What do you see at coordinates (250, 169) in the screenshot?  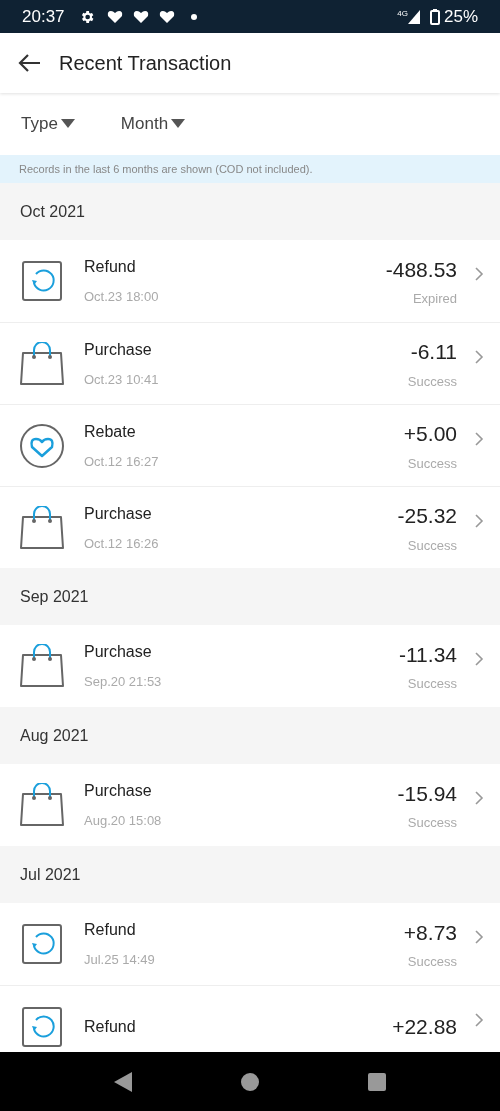 I see `notice-banner: Records in the last 6 months are shown (COD not included).` at bounding box center [250, 169].